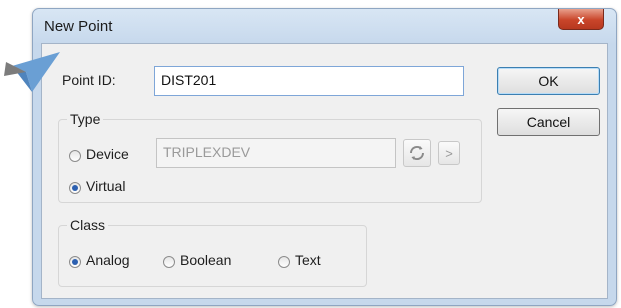  Describe the element at coordinates (548, 81) in the screenshot. I see `ok-button: OK` at that location.